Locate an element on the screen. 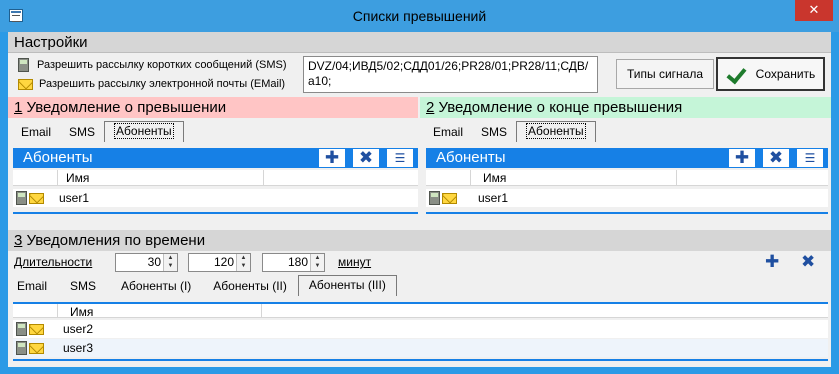 The height and width of the screenshot is (374, 839). notify-end-tabs: Email SMS Абоненты is located at coordinates (510, 131).